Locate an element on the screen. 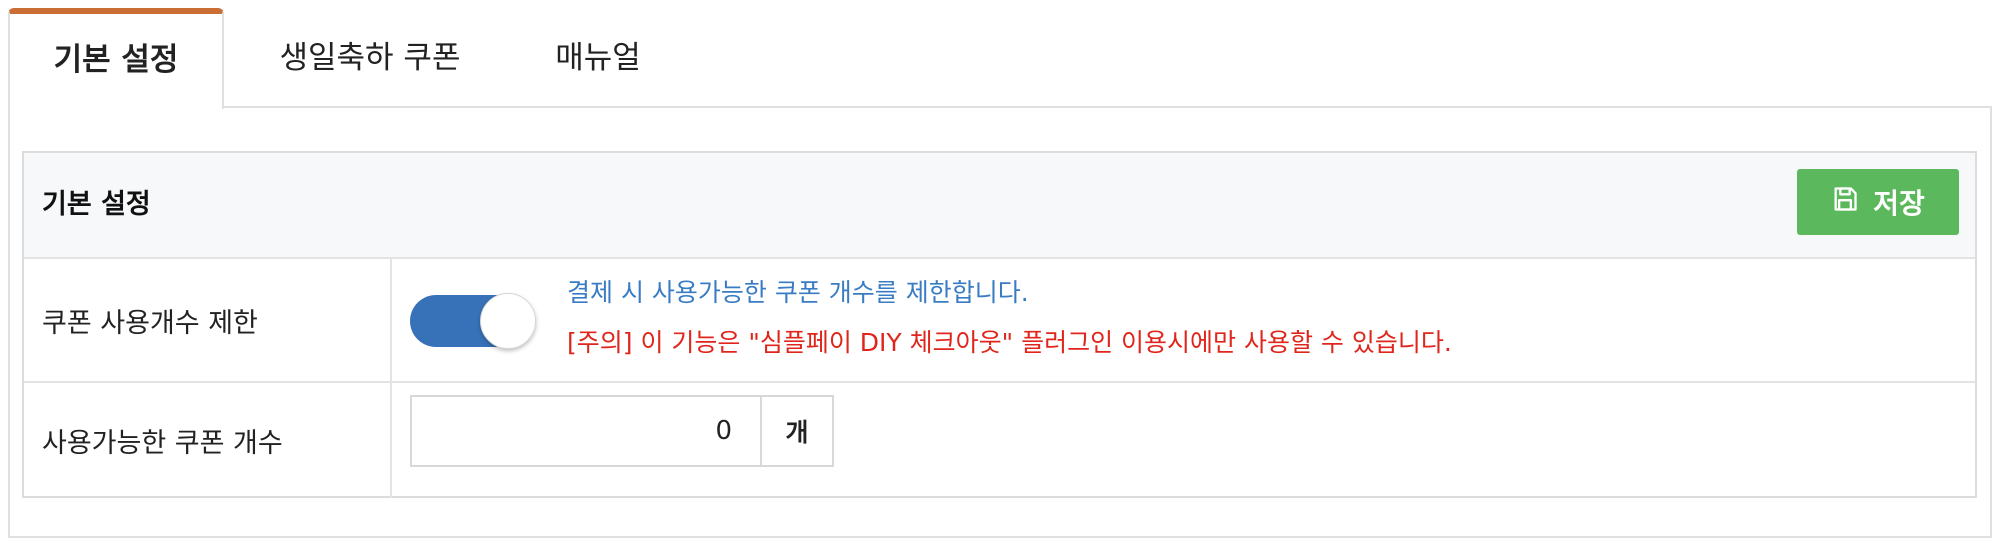 The image size is (1998, 544). coupon-limit-toggle is located at coordinates (473, 321).